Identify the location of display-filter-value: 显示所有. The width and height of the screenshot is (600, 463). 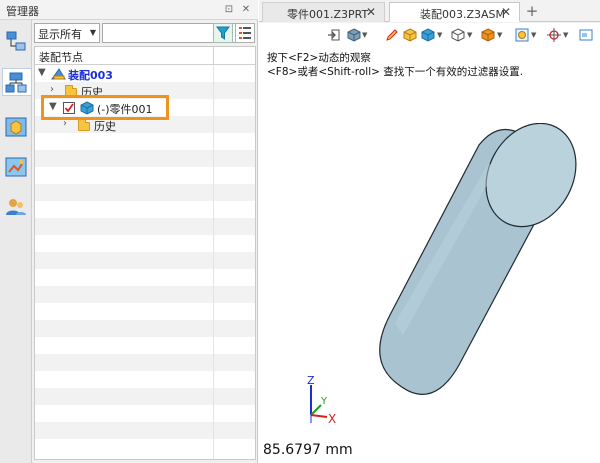
(60, 34).